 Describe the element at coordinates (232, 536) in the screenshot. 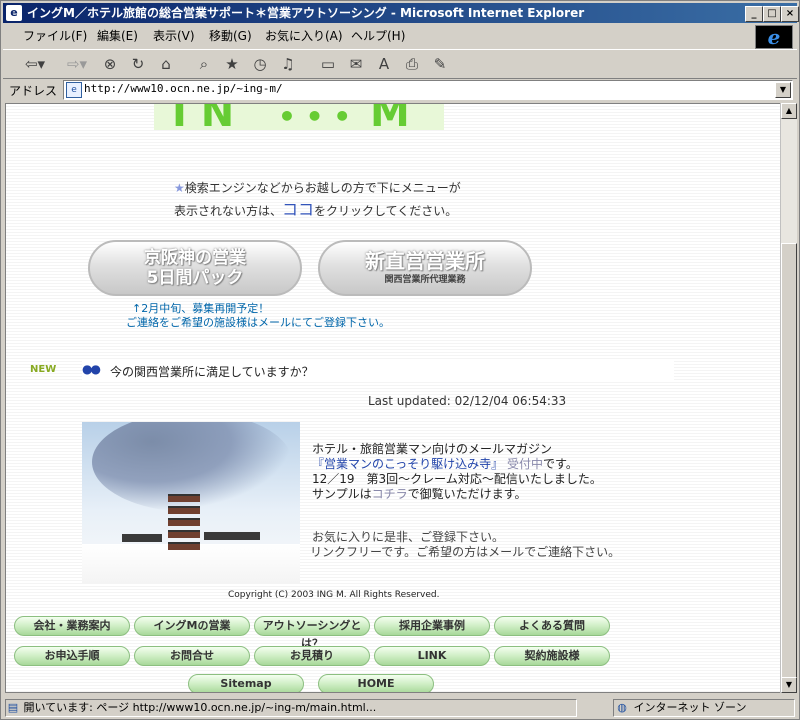

I see `temple-roof-right` at that location.